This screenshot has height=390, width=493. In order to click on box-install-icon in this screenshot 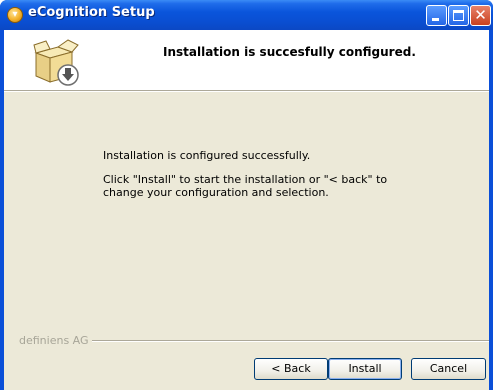, I will do `click(56, 62)`.